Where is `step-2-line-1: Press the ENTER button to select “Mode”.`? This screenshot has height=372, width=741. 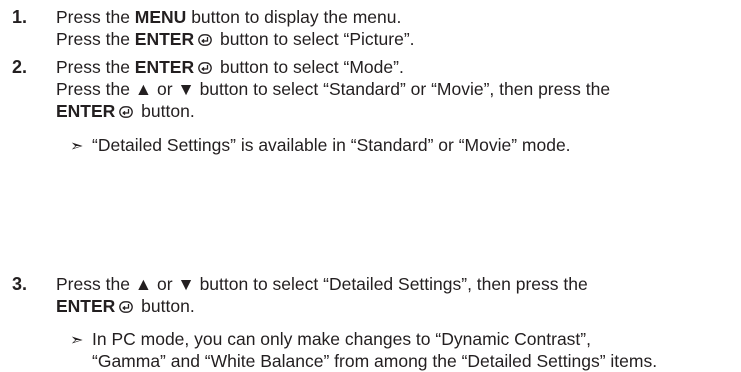 step-2-line-1: Press the ENTER button to select “Mode”. is located at coordinates (230, 67).